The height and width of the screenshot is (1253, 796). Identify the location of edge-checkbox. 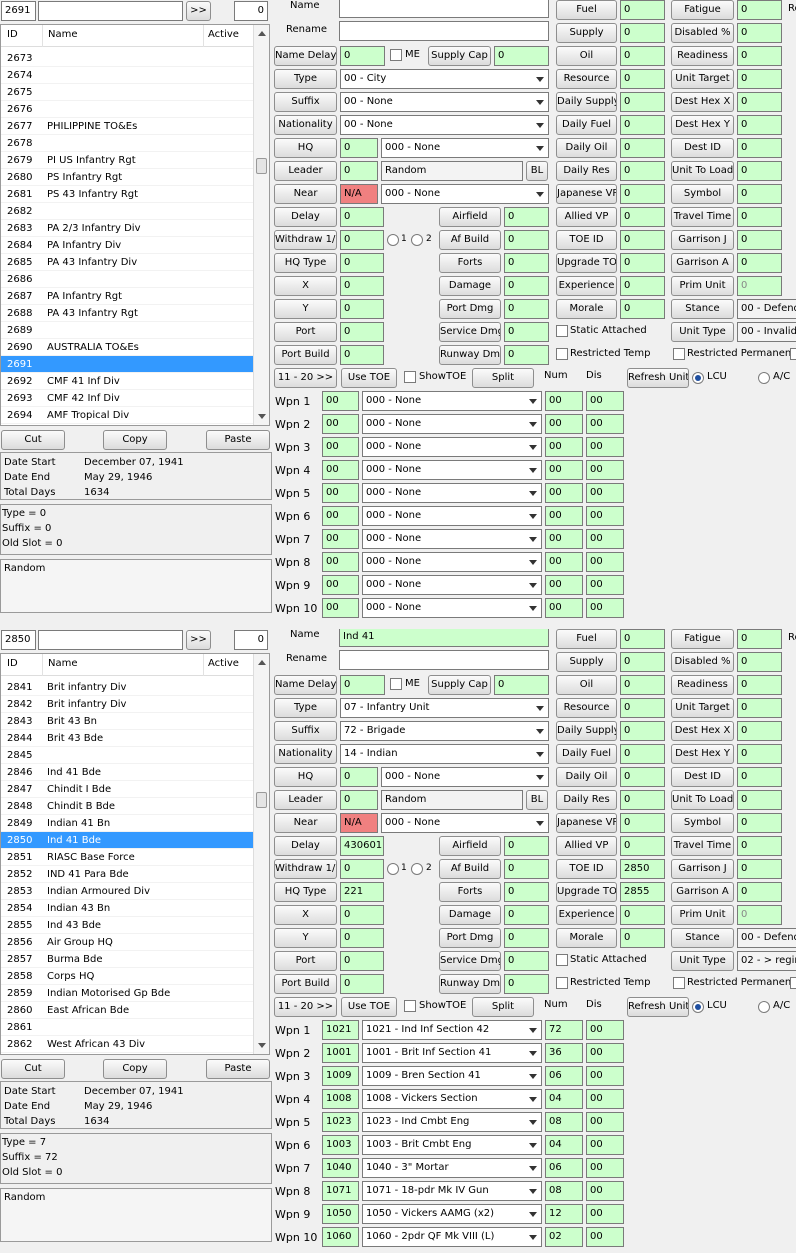
(793, 983).